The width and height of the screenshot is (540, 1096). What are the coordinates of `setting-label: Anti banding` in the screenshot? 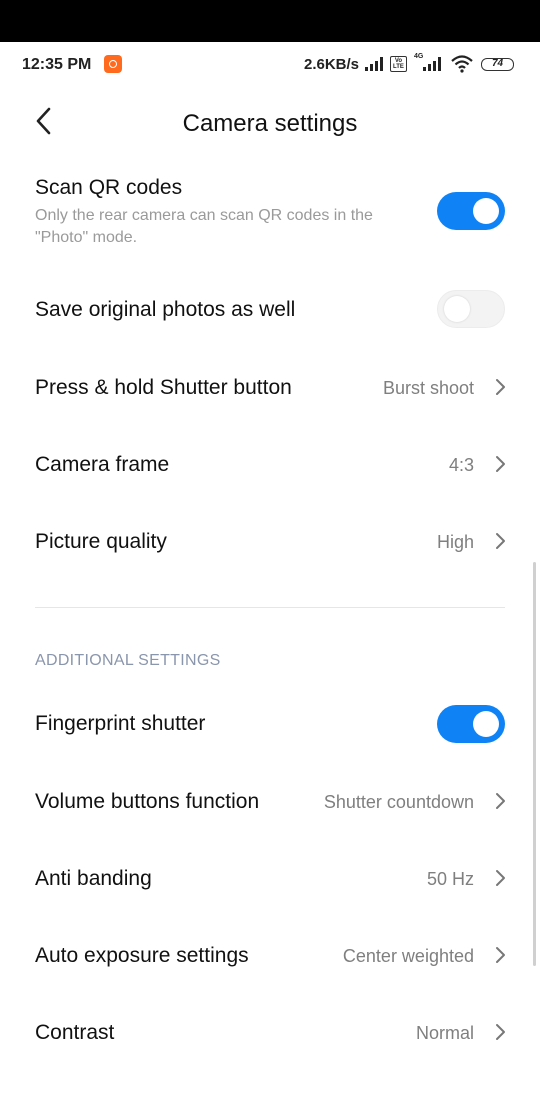 It's located at (93, 878).